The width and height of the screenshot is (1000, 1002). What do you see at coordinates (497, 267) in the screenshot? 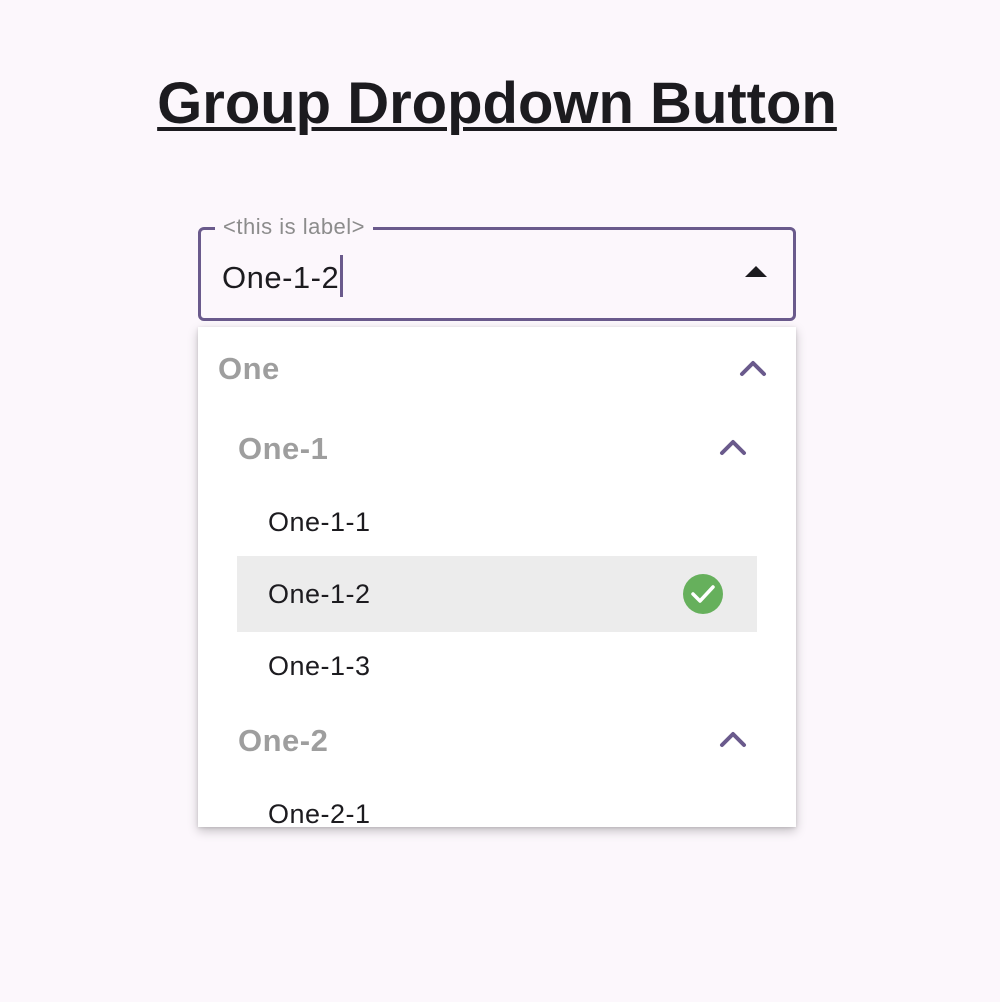
I see `group-dropdown-field: <this is label> One-1-2` at bounding box center [497, 267].